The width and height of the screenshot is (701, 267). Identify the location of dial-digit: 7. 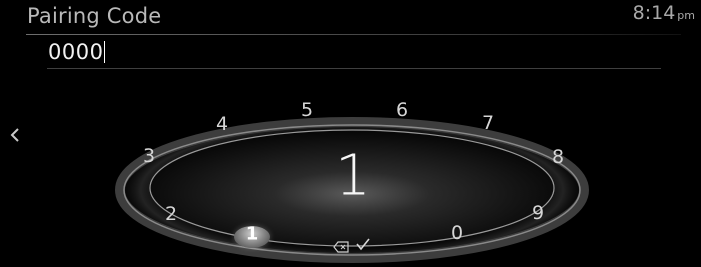
(488, 123).